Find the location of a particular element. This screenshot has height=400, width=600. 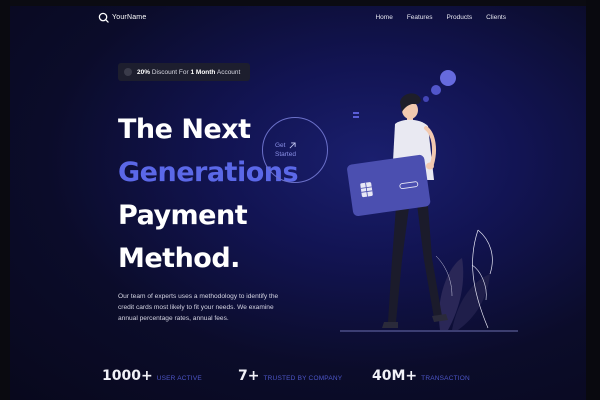

badge-highlight-percent: 20% is located at coordinates (144, 72).